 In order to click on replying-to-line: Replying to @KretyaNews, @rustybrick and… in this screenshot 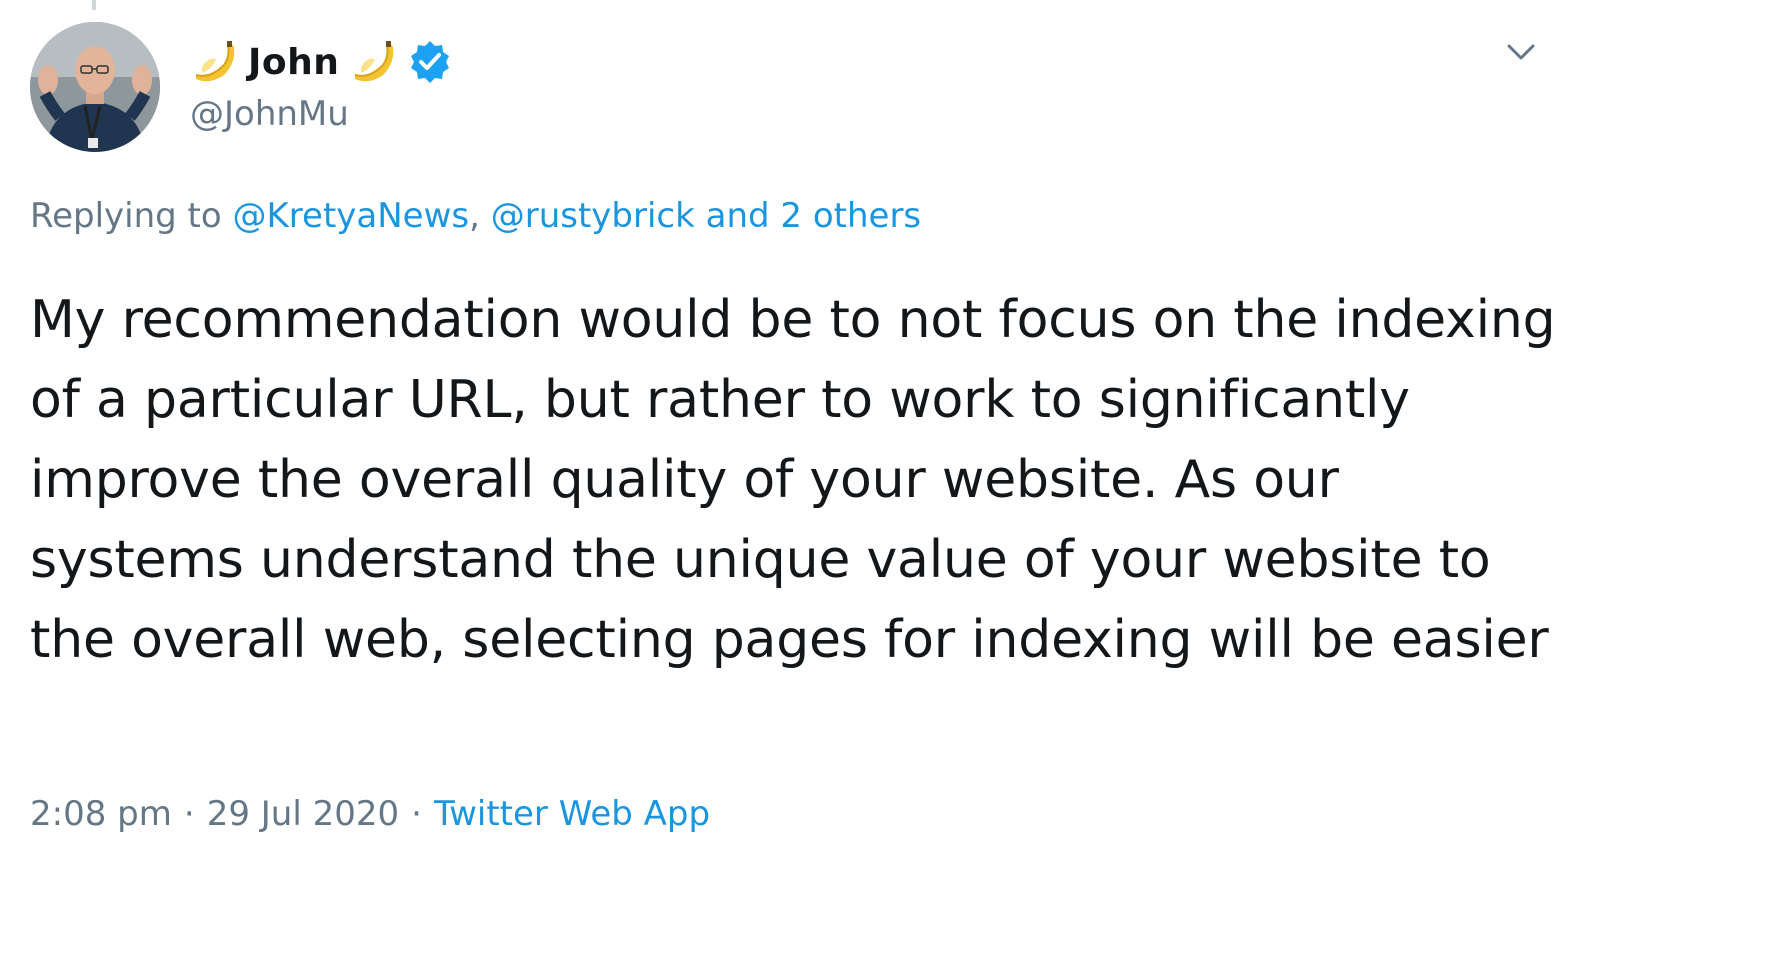, I will do `click(475, 216)`.